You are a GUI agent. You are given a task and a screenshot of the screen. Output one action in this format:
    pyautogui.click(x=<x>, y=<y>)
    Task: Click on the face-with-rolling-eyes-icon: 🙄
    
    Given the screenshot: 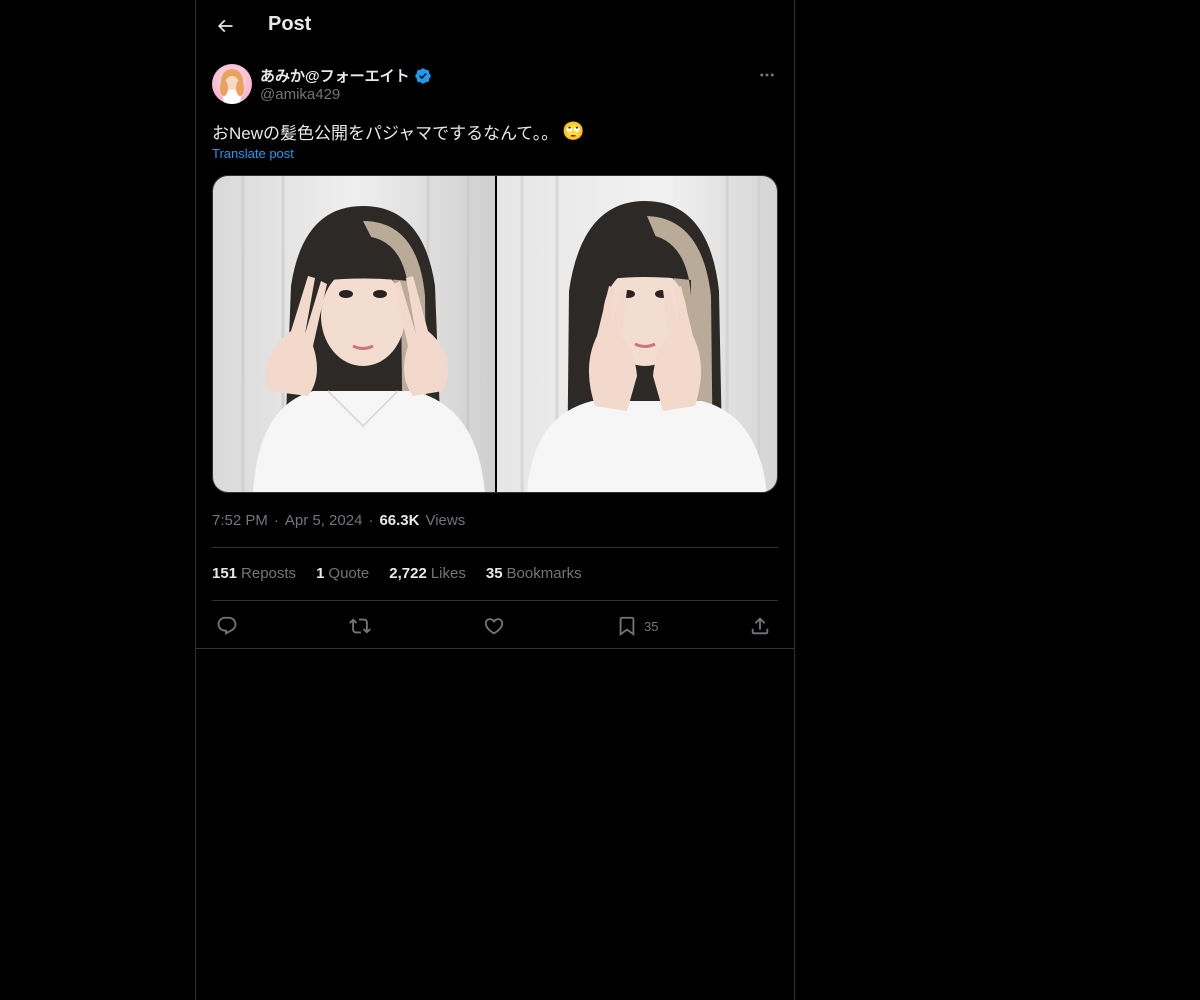 What is the action you would take?
    pyautogui.click(x=573, y=131)
    